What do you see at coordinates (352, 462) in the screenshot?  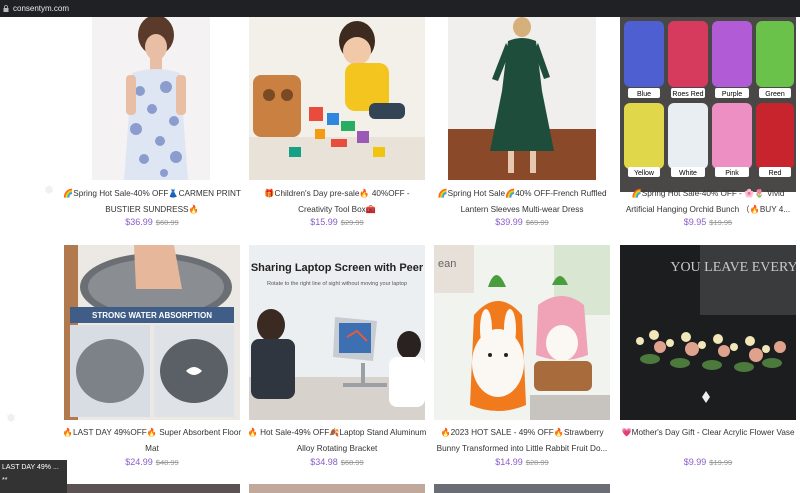 I see `original-price: $68.99` at bounding box center [352, 462].